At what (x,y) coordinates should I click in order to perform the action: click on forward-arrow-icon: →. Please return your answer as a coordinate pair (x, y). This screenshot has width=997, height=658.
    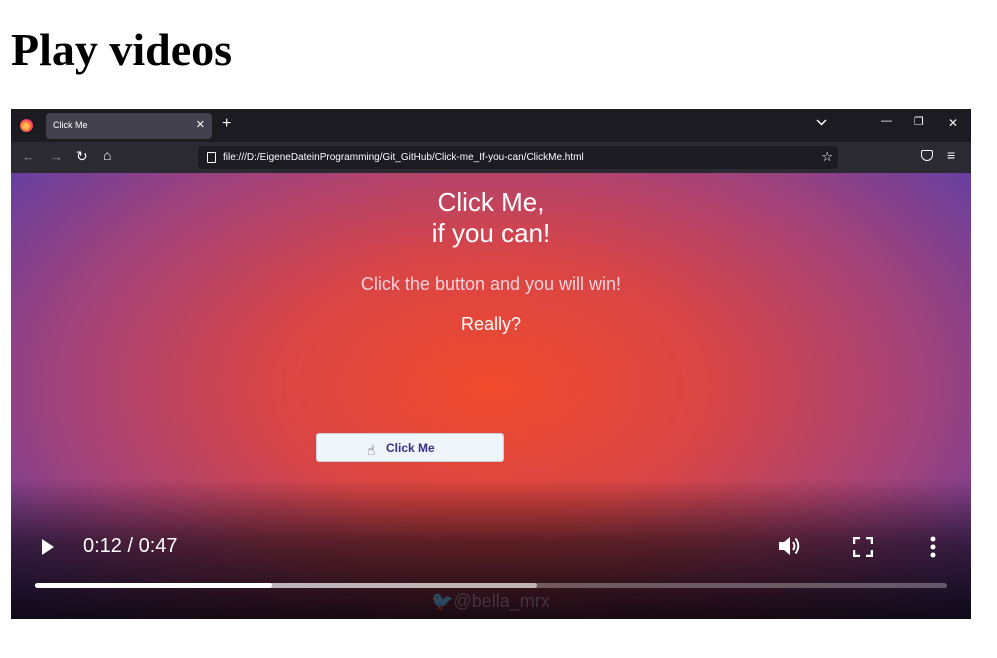
    Looking at the image, I should click on (56, 156).